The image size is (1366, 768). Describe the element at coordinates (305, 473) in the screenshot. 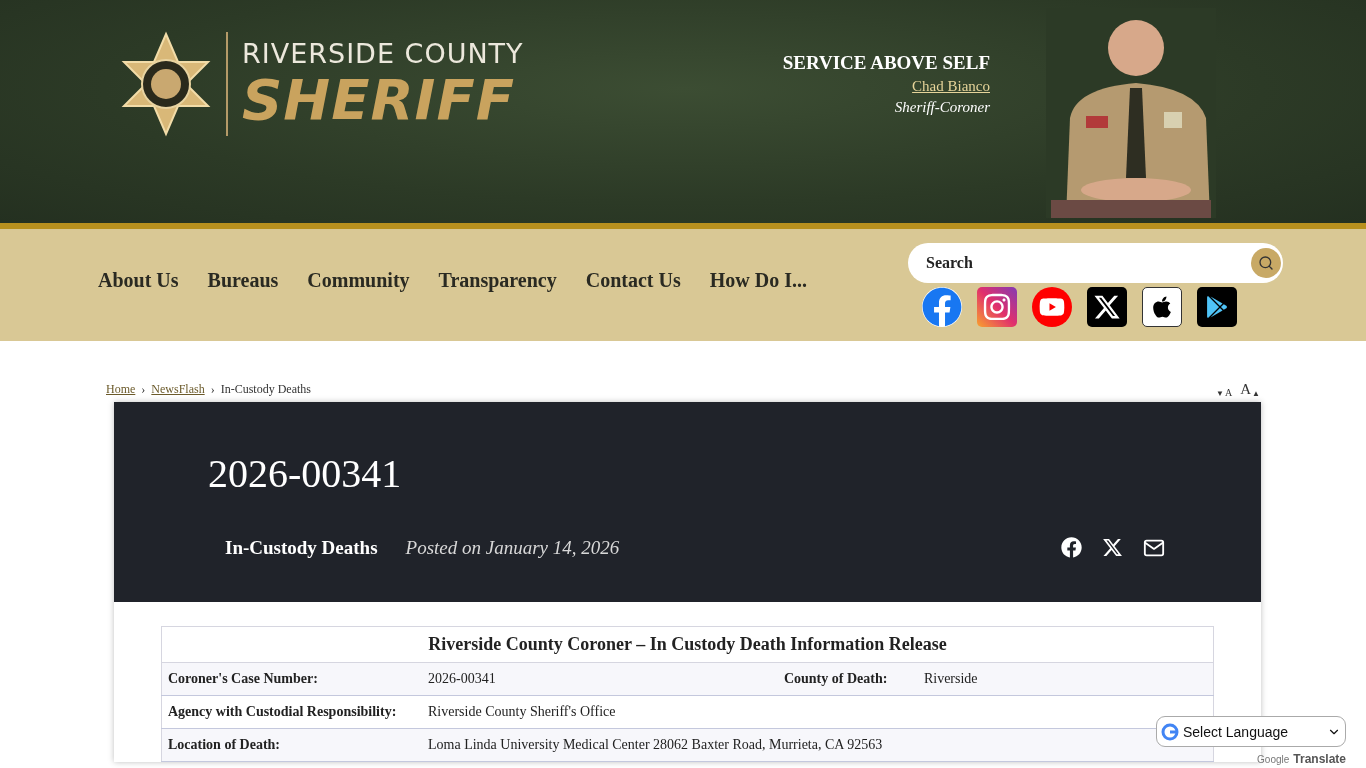

I see `article-title: 2026-00341` at that location.